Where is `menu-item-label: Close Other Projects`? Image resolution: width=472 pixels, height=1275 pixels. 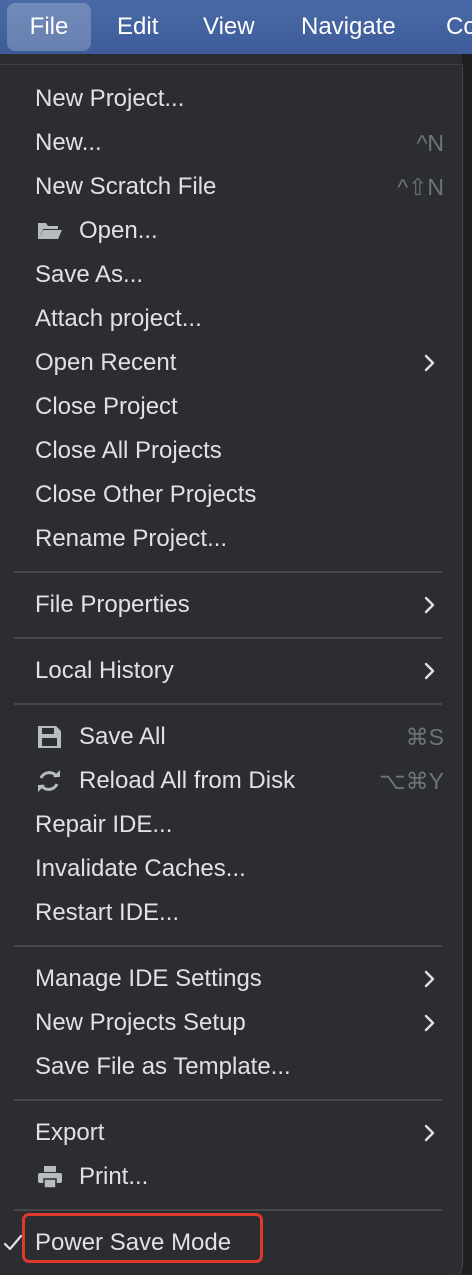 menu-item-label: Close Other Projects is located at coordinates (146, 494).